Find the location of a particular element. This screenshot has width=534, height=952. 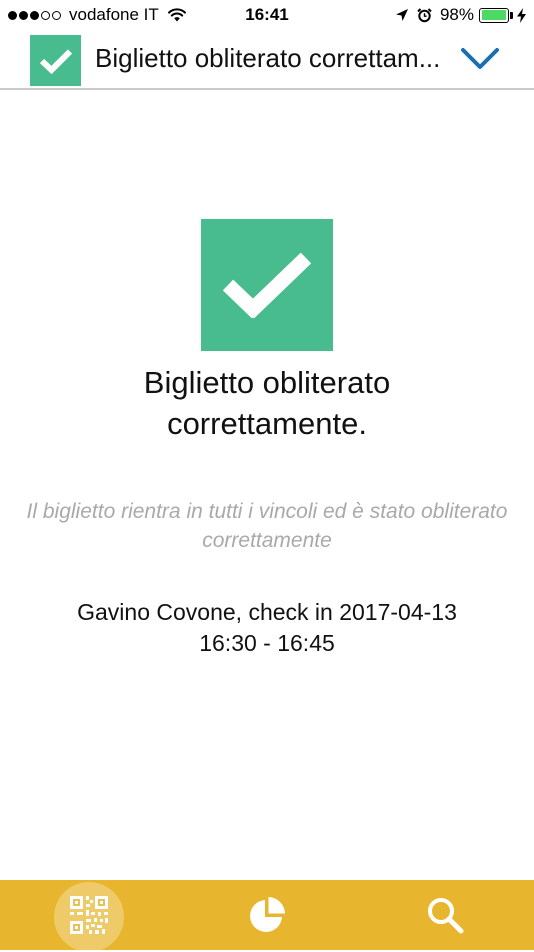

checkin-time-range: 16:30 - 16:45 is located at coordinates (267, 643).